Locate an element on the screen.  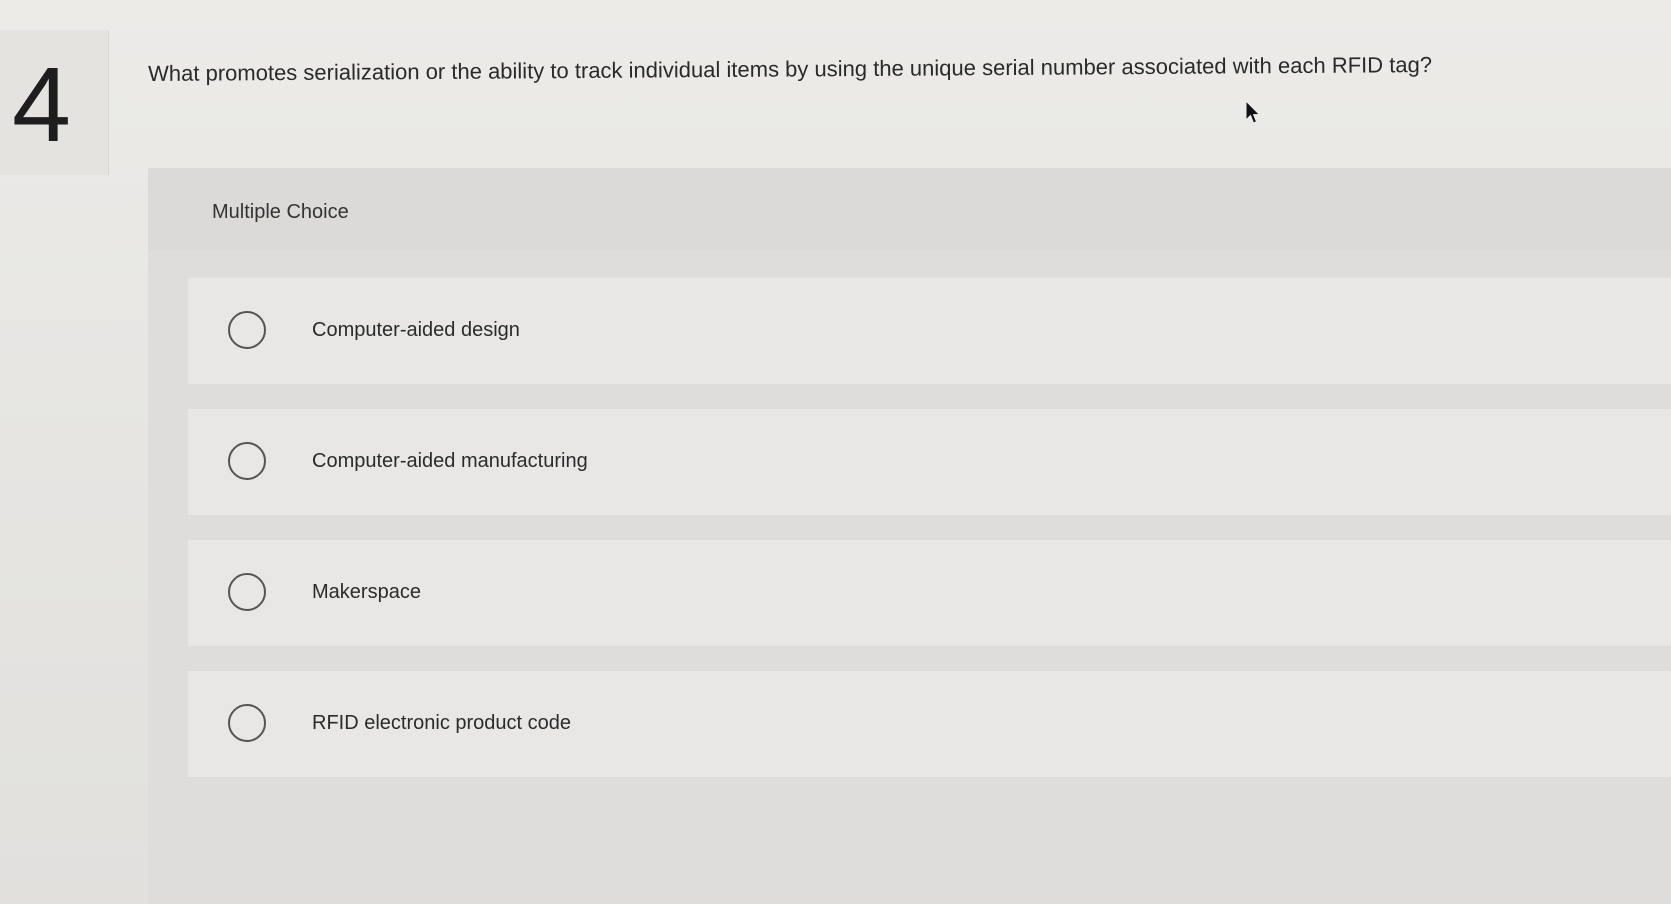
option-label: Computer-aided manufacturing is located at coordinates (450, 461).